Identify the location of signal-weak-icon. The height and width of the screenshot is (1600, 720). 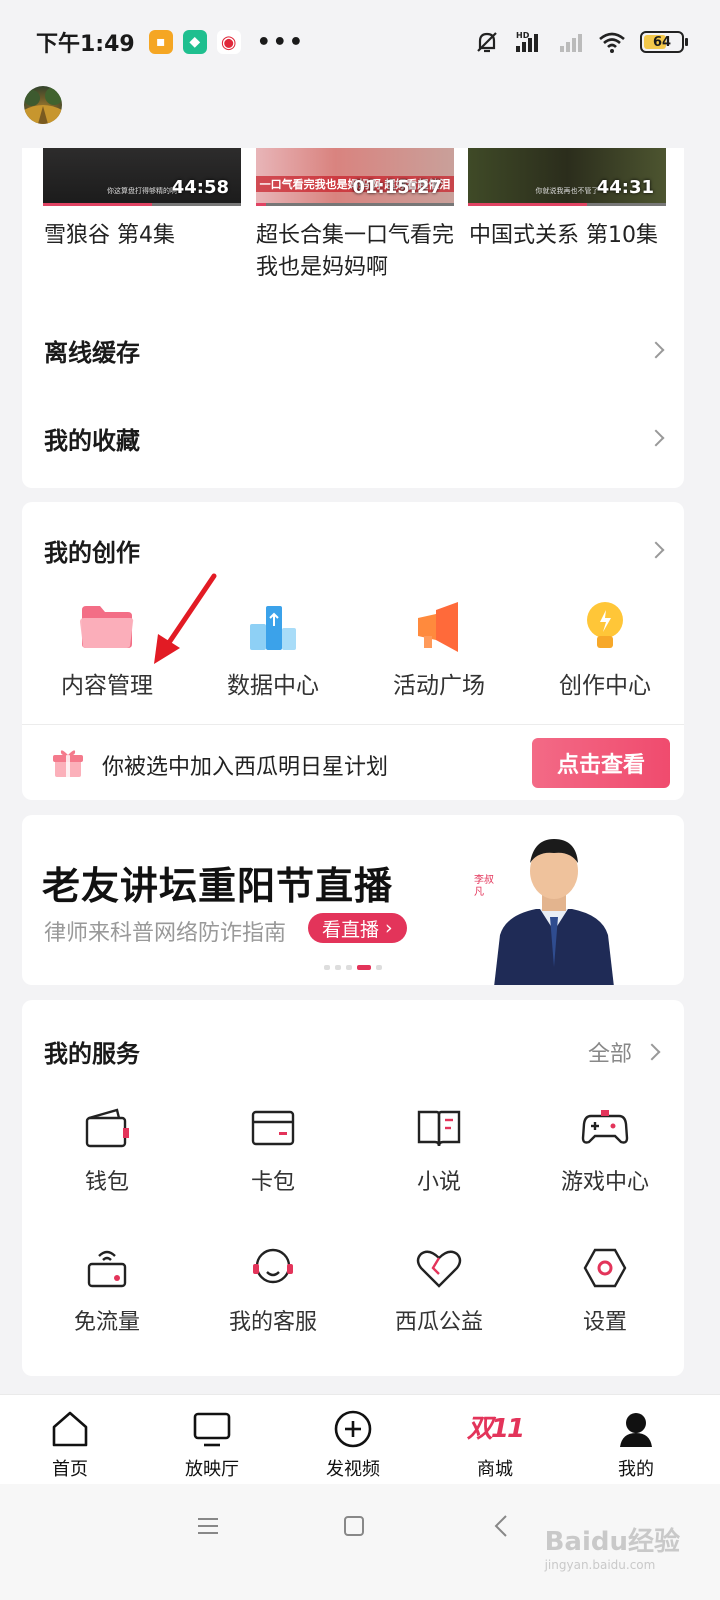
(571, 43).